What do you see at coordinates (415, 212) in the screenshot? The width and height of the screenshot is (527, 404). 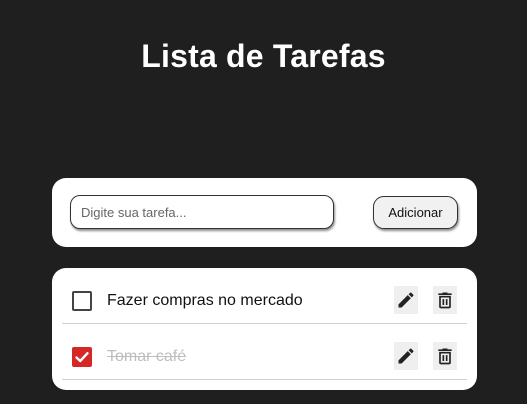 I see `add-button: Adicionar` at bounding box center [415, 212].